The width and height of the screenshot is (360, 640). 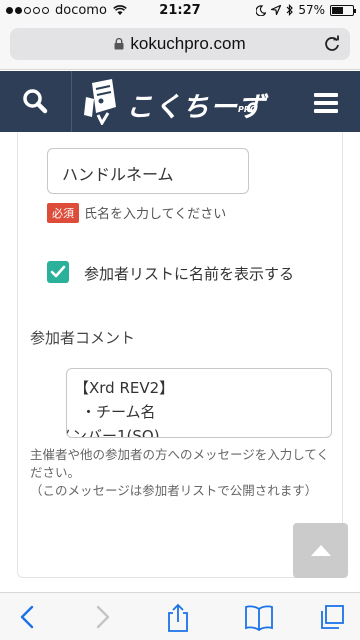 What do you see at coordinates (189, 273) in the screenshot?
I see `show-in-list-label: 参加者リストに名前を表示する` at bounding box center [189, 273].